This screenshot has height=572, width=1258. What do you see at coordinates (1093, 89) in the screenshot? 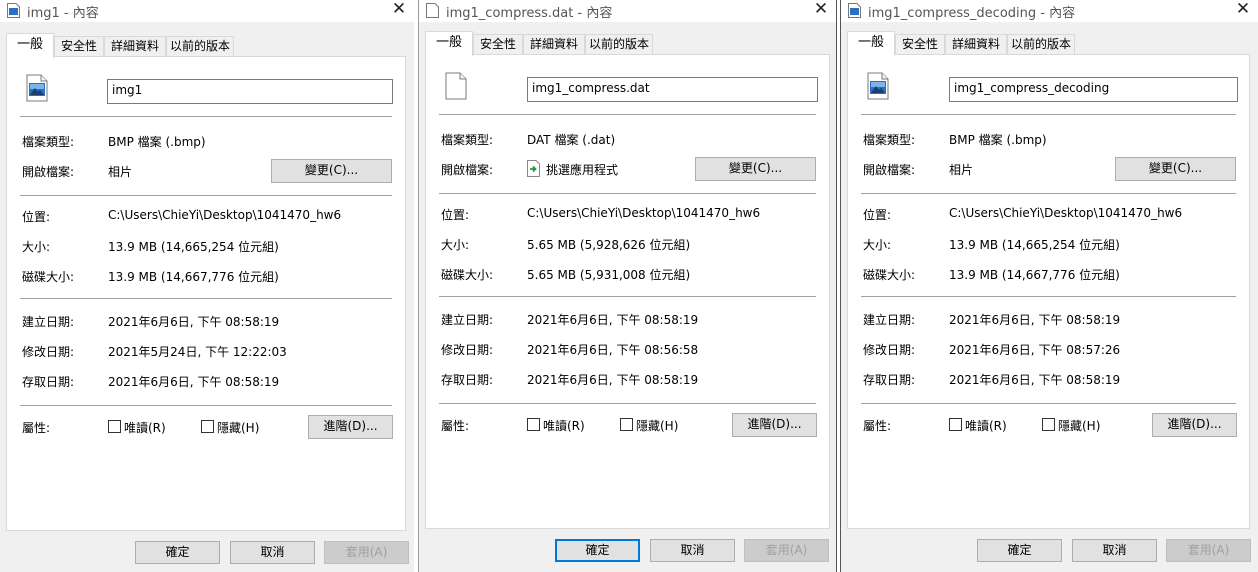
I see `file-name-input: img1_compress_decoding` at bounding box center [1093, 89].